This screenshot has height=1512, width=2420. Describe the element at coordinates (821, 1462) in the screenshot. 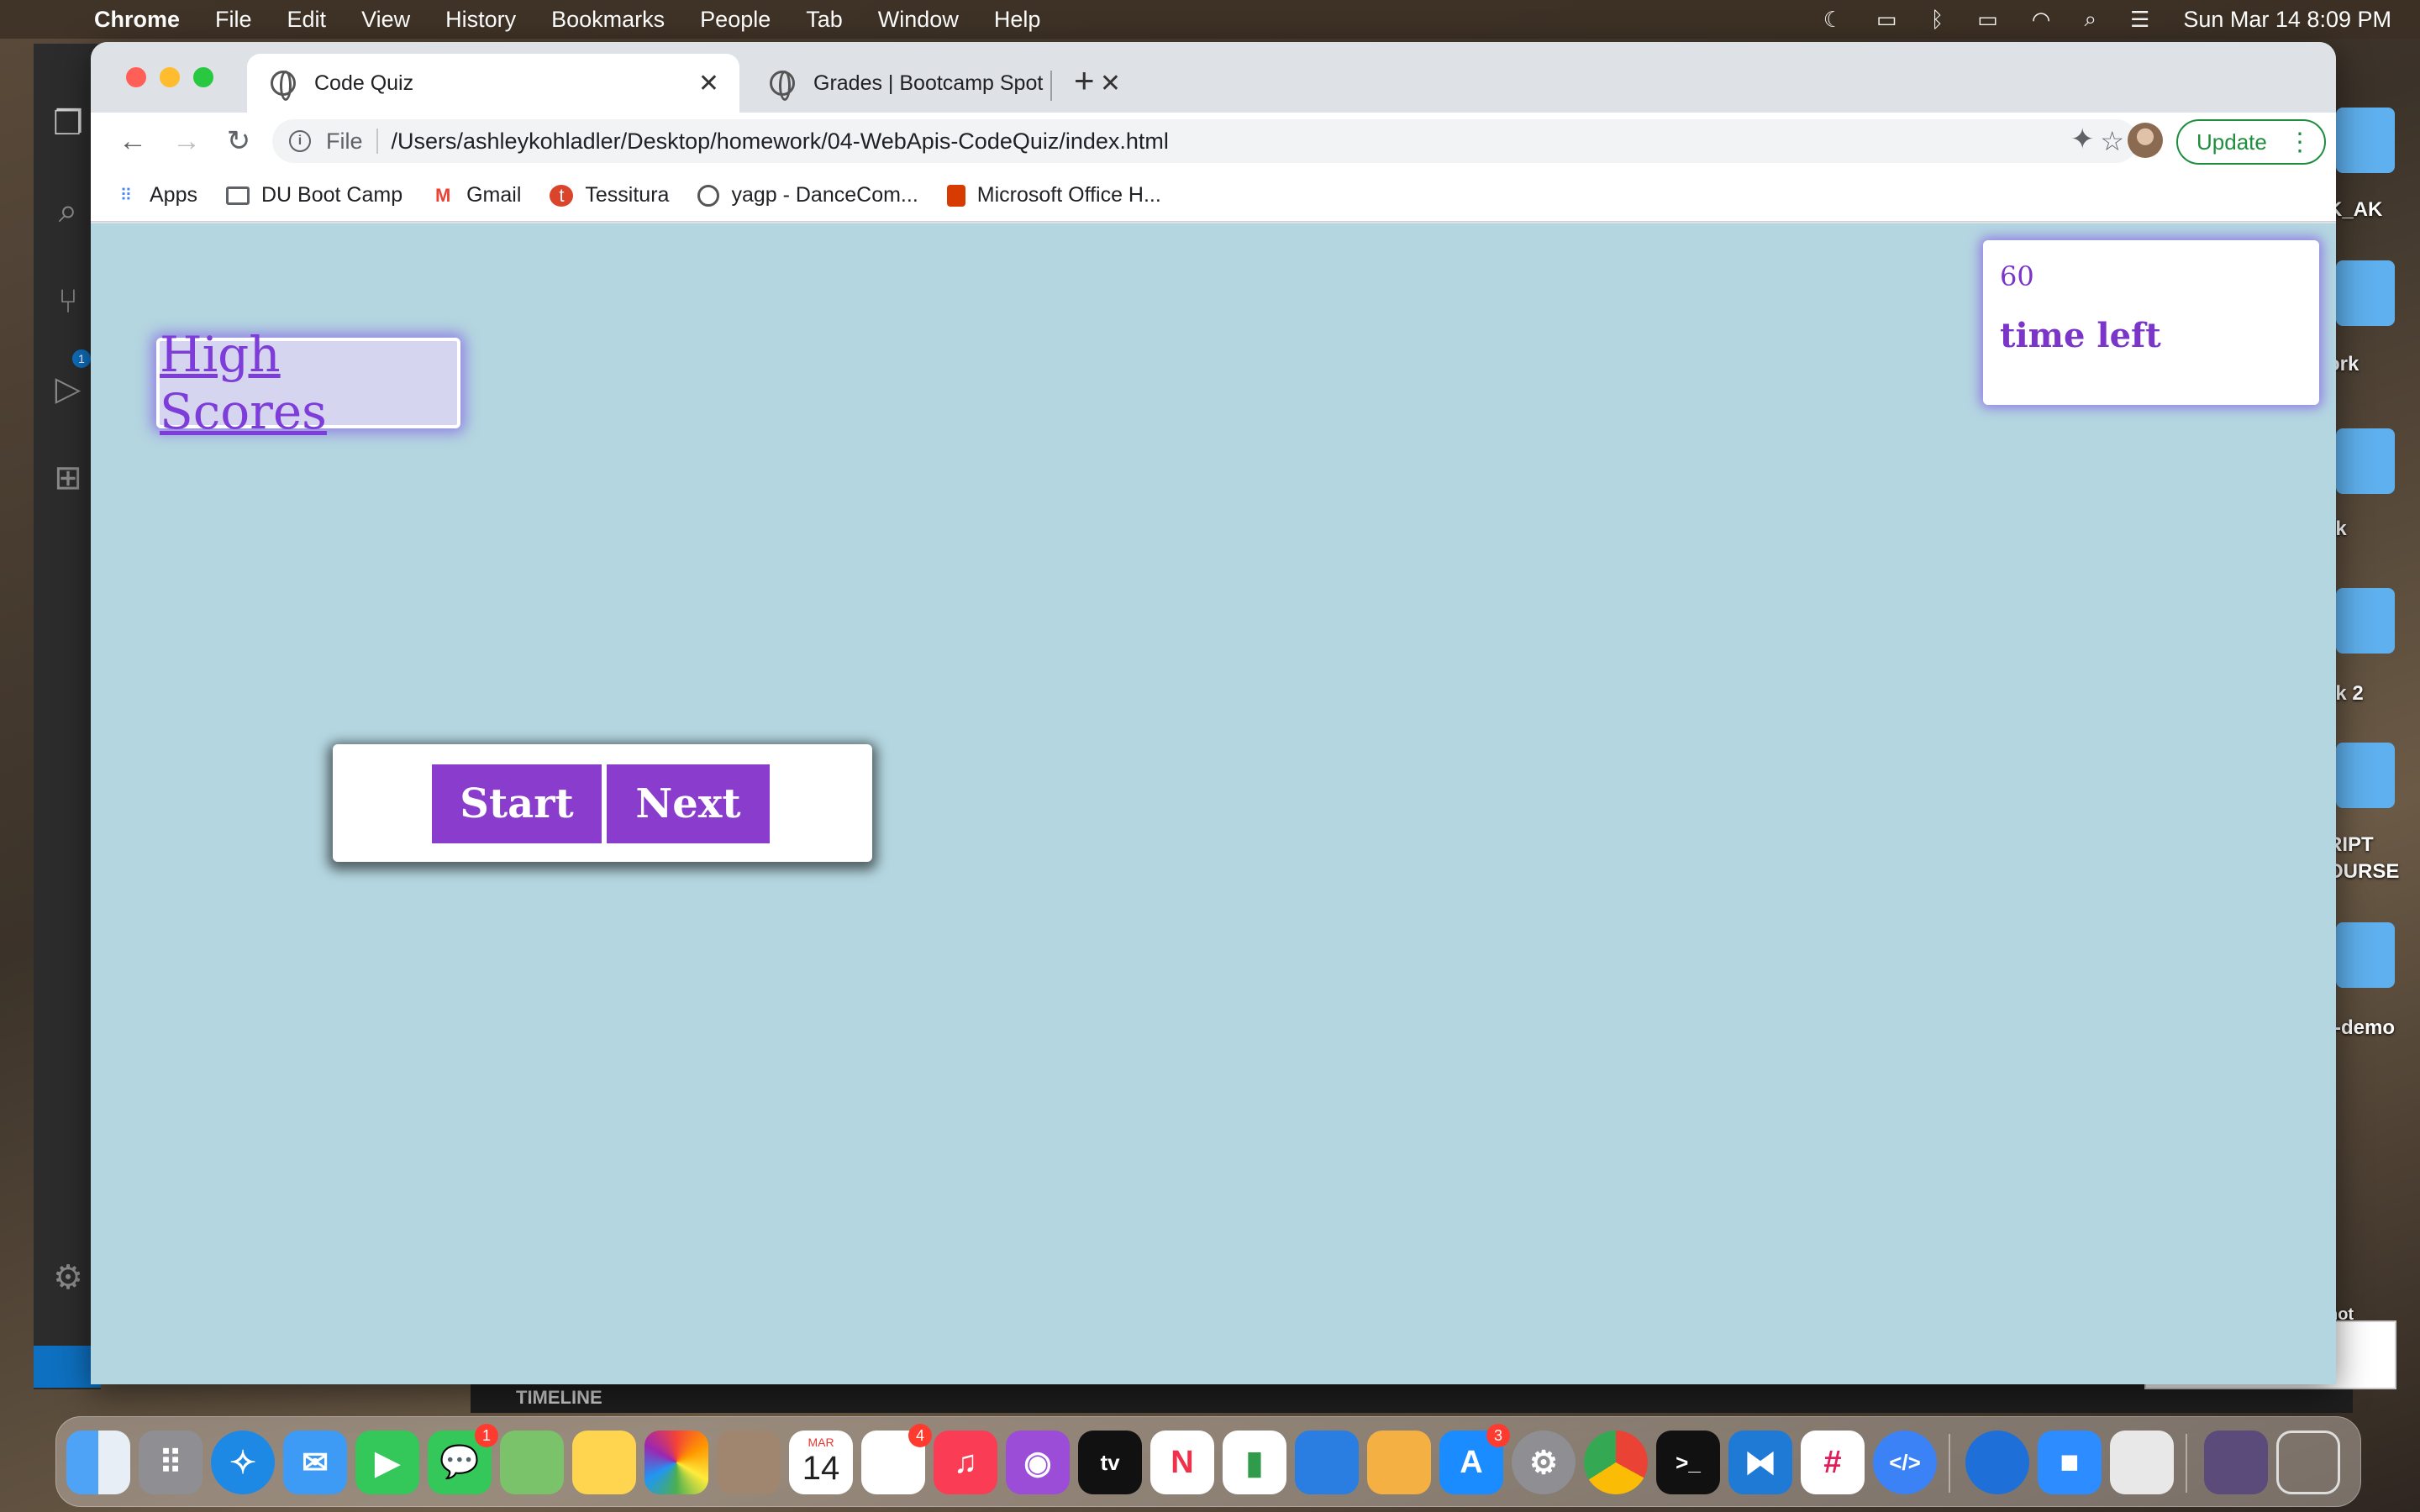

I see `calendar-icon: MAR 14` at that location.